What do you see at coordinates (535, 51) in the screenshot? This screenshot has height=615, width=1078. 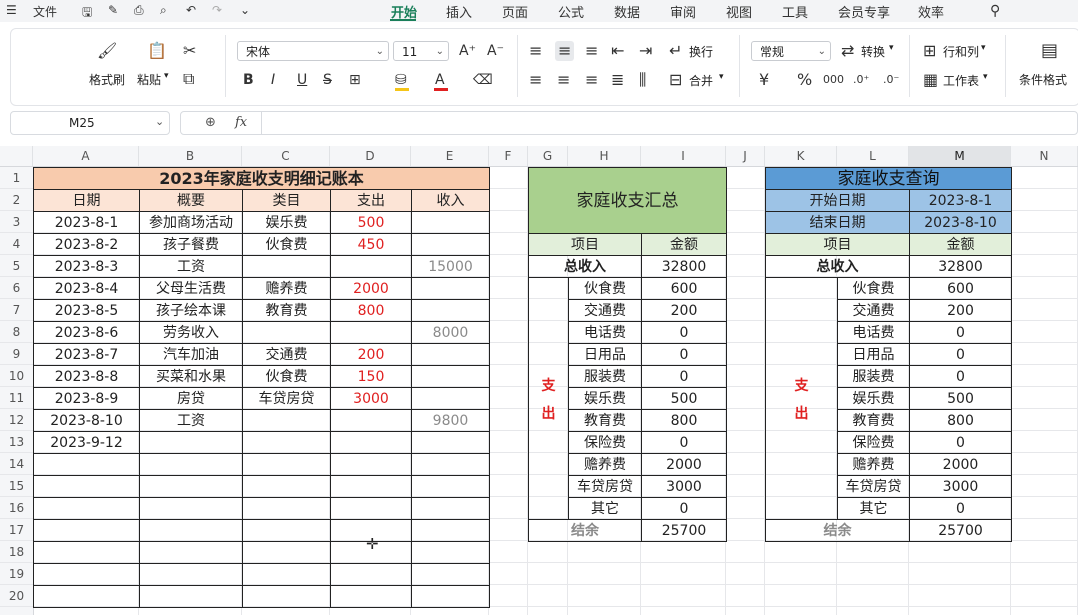 I see `align-top-icon: ≡` at bounding box center [535, 51].